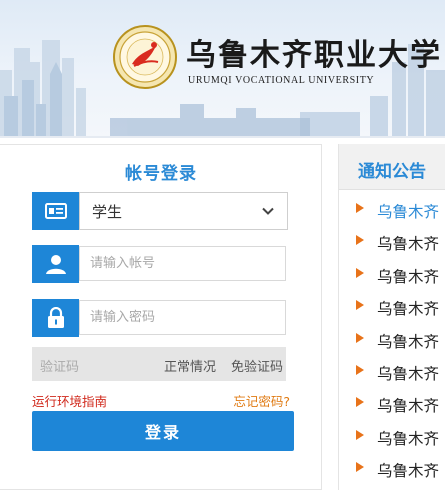 The height and width of the screenshot is (490, 445). I want to click on password-row, so click(159, 318).